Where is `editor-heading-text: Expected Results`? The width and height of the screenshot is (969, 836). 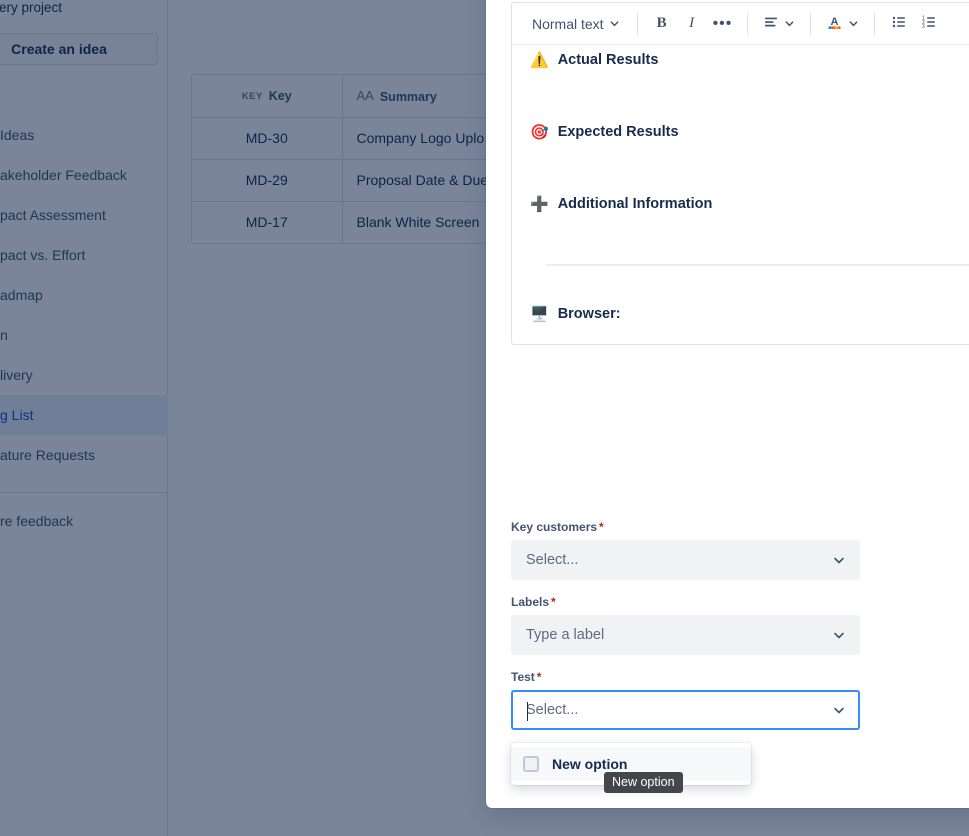
editor-heading-text: Expected Results is located at coordinates (618, 132).